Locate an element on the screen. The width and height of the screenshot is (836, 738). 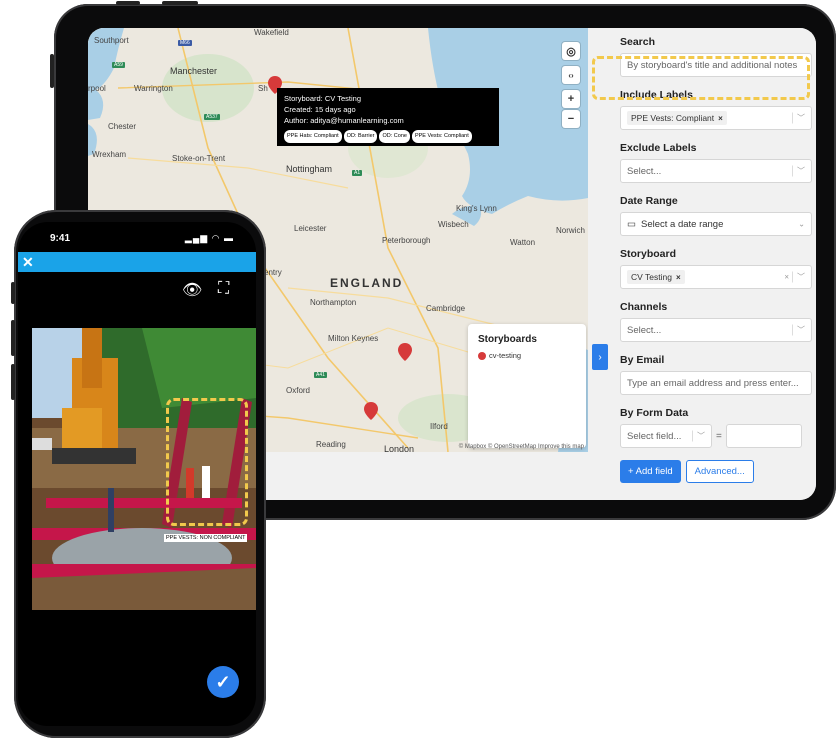
map-place: King's Lynn is located at coordinates (476, 208).